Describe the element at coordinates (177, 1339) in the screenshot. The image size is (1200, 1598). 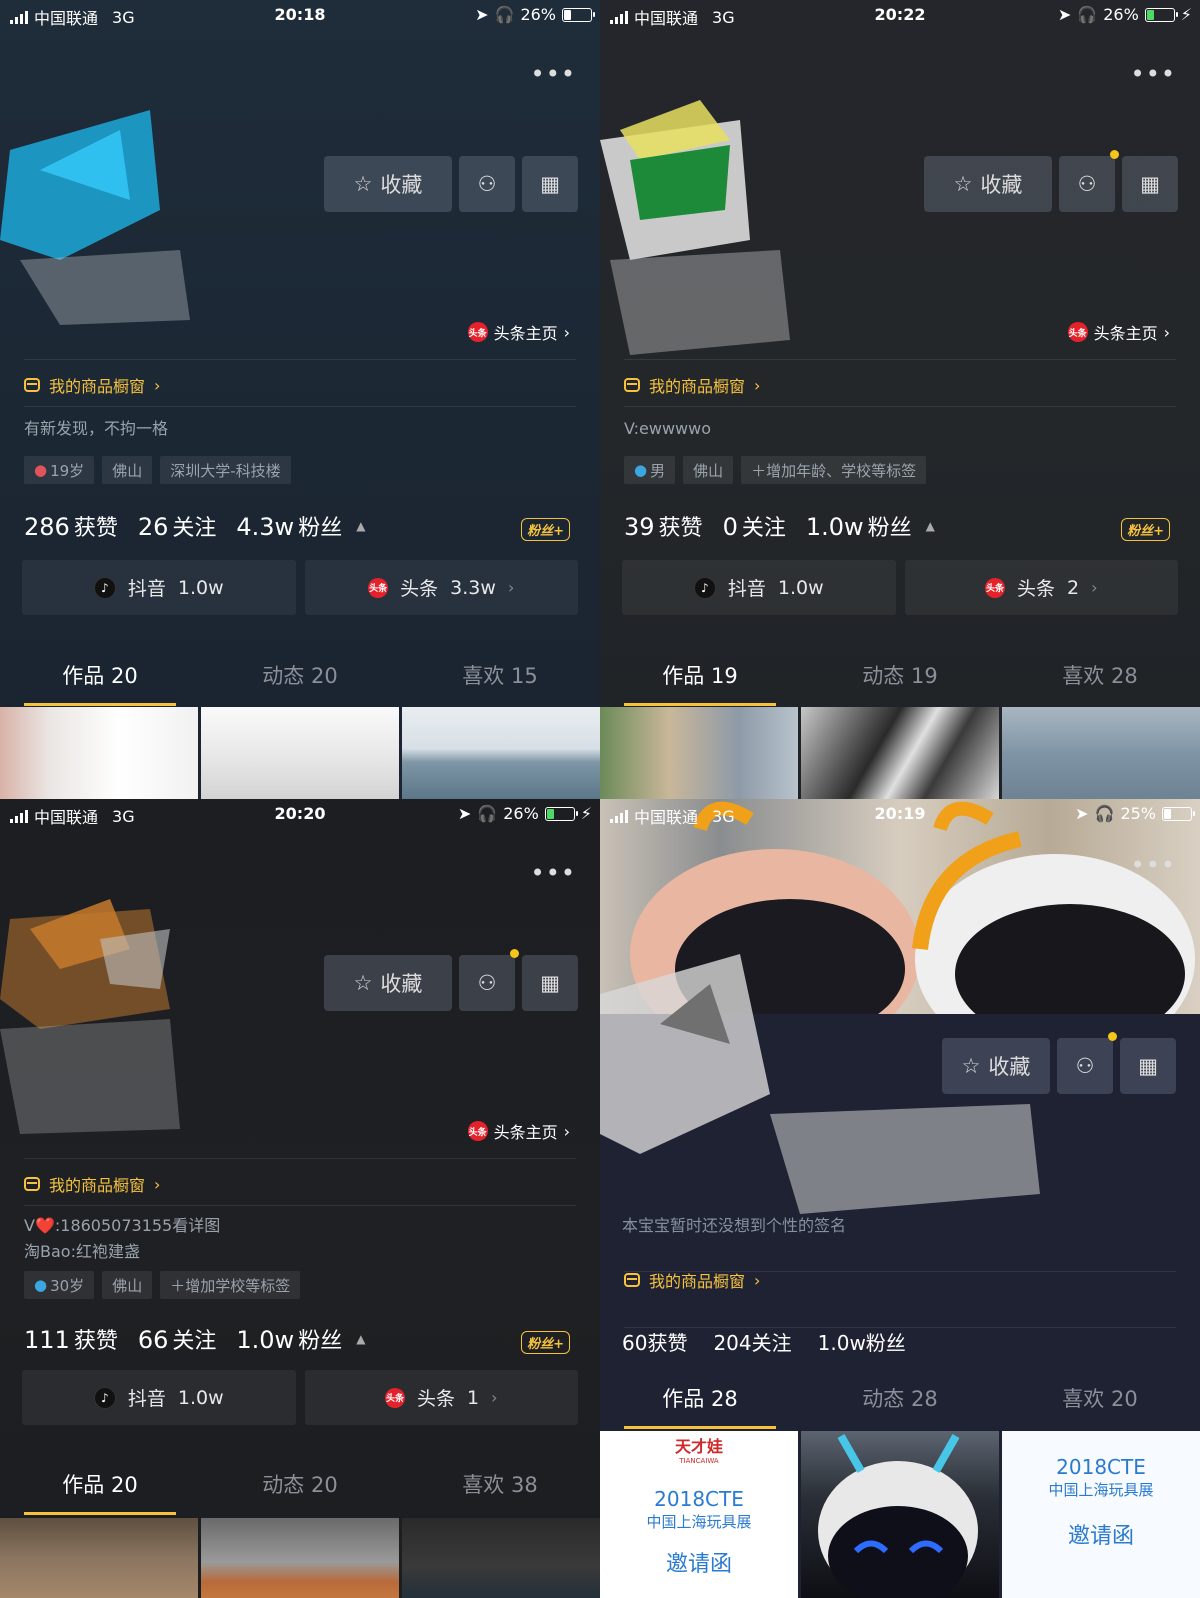
I see `following-stat: 66 关注` at that location.